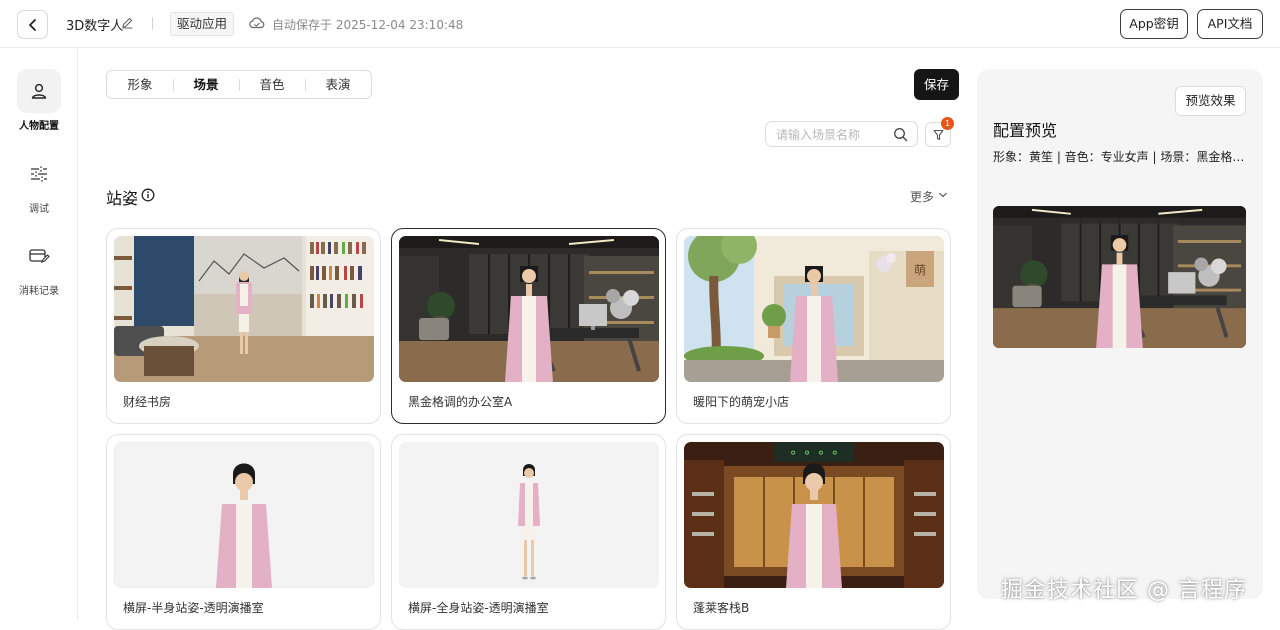 The image size is (1280, 630). What do you see at coordinates (920, 270) in the screenshot?
I see `svg-text: 萌` at bounding box center [920, 270].